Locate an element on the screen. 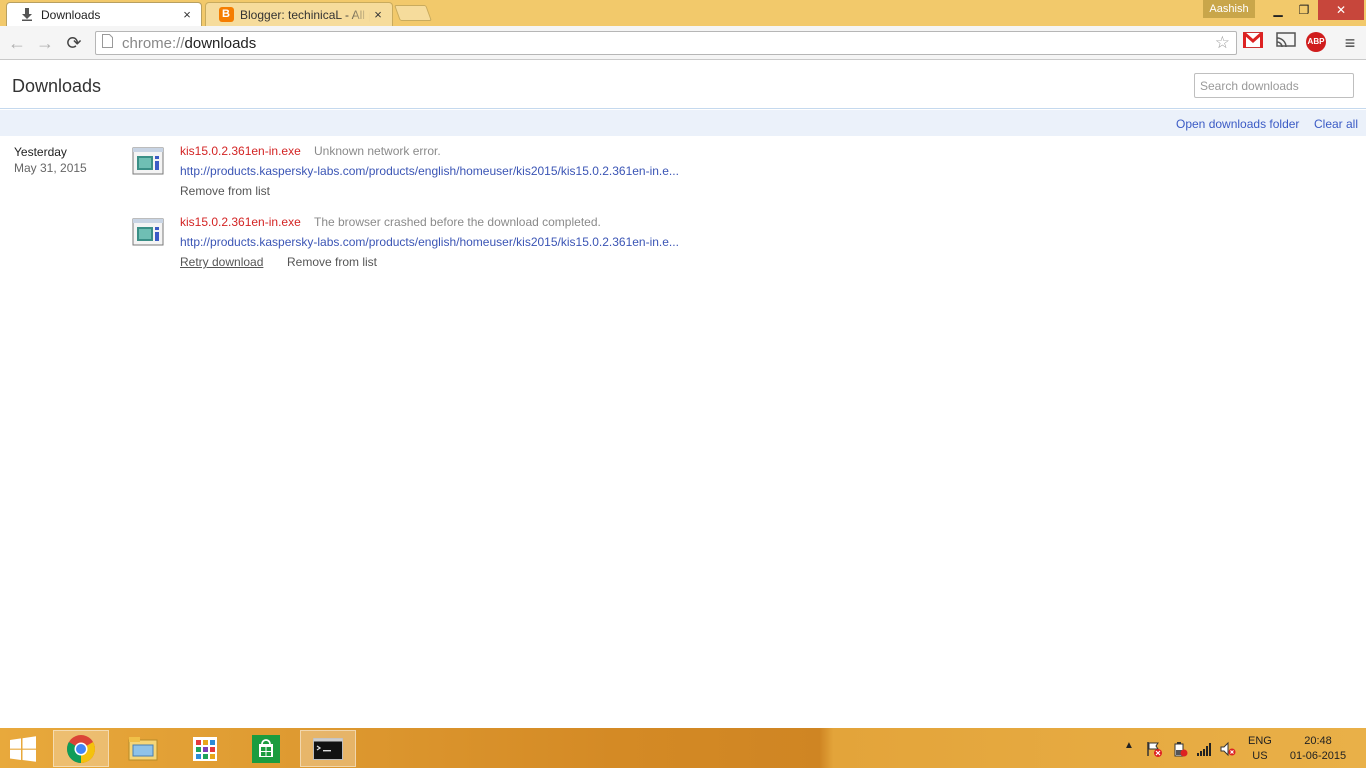  clock-date: 01-06-2015 is located at coordinates (1318, 756).